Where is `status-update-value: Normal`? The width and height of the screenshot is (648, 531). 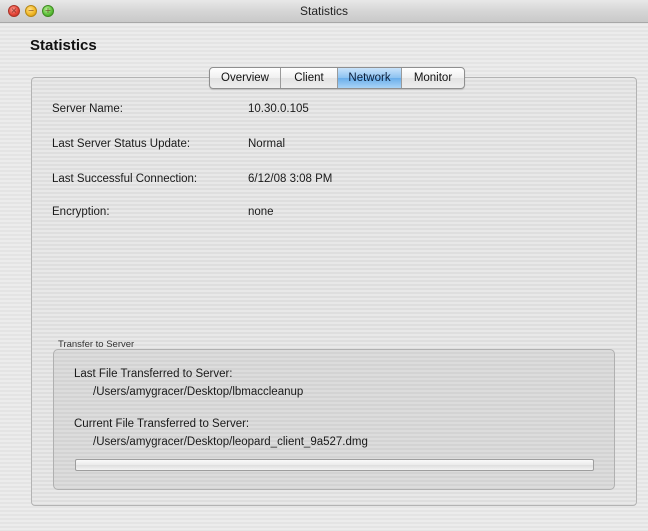
status-update-value: Normal is located at coordinates (267, 144).